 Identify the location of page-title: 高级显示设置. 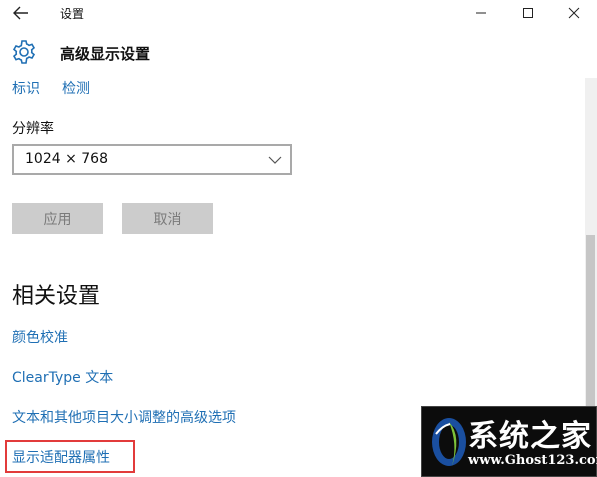
(105, 54).